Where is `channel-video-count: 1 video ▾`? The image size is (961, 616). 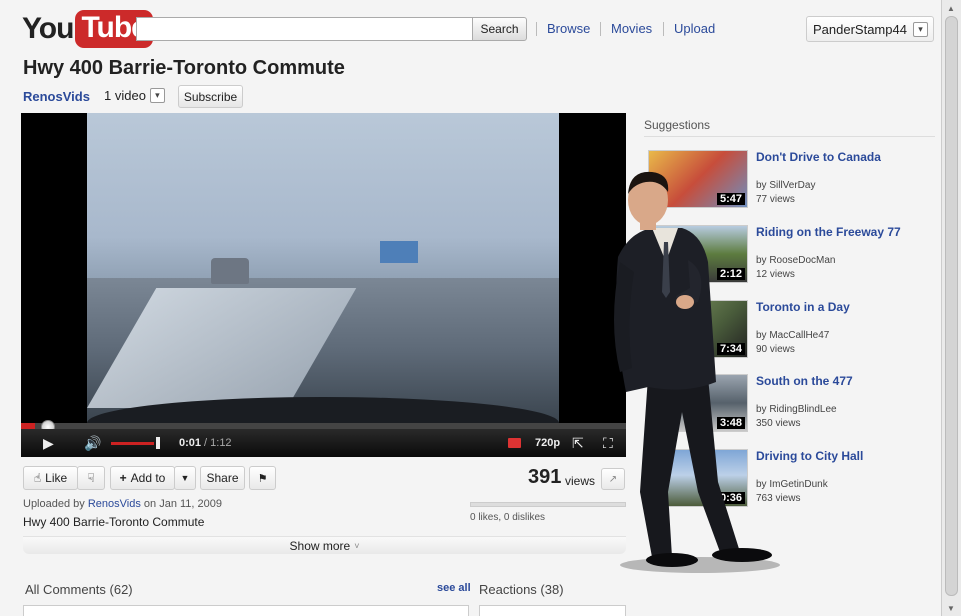
channel-video-count: 1 video ▾ is located at coordinates (134, 95).